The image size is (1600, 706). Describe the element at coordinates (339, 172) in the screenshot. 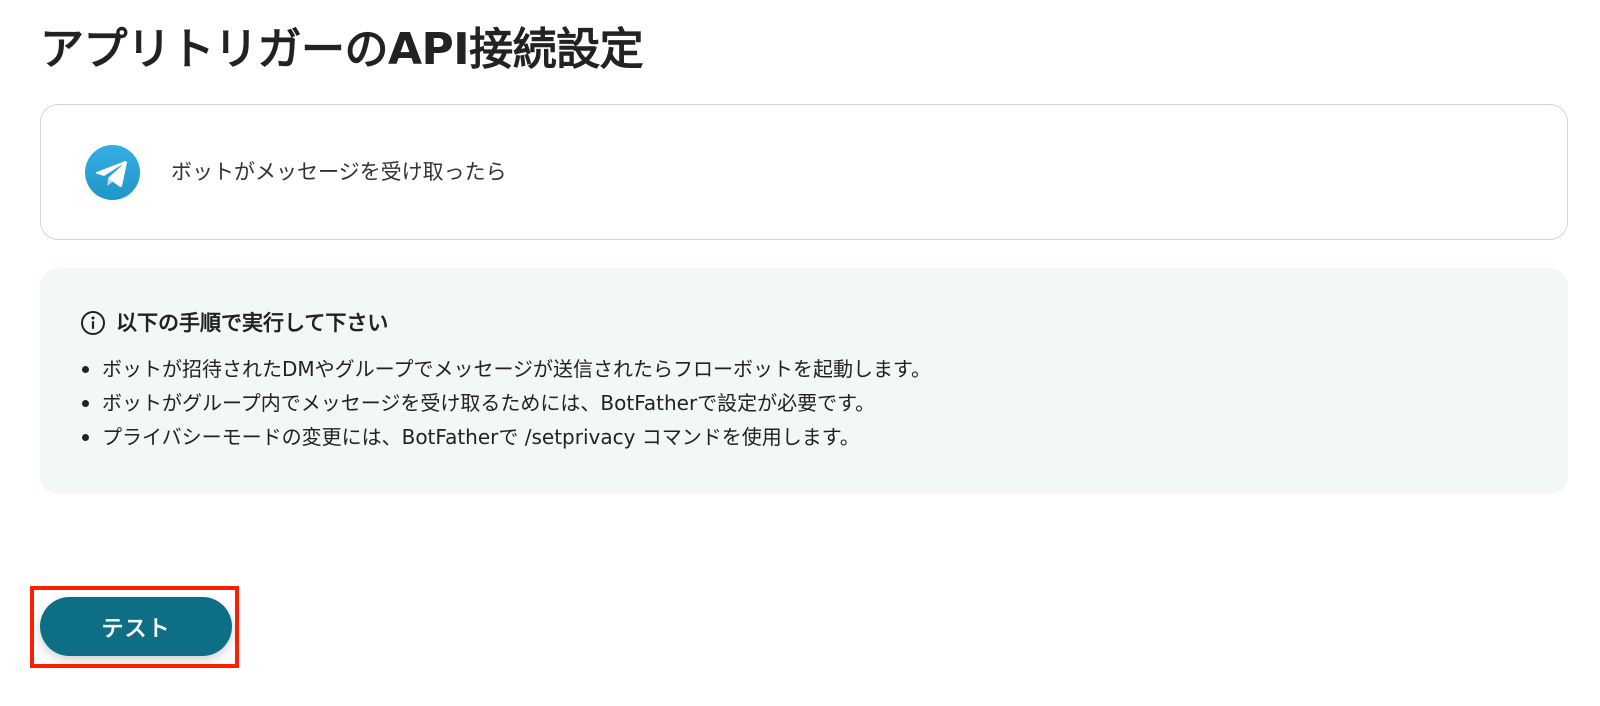

I see `trigger-label: ボットがメッセージを受け取ったら` at that location.